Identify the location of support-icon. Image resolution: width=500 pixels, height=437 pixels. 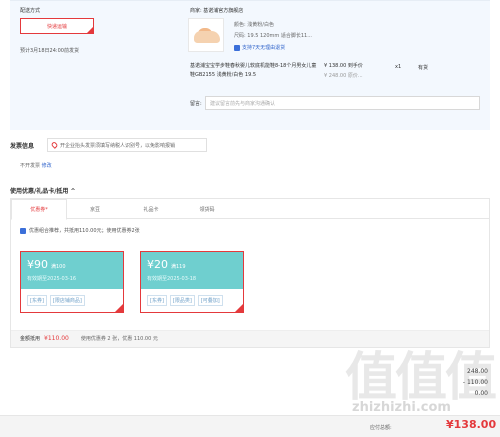
(237, 47).